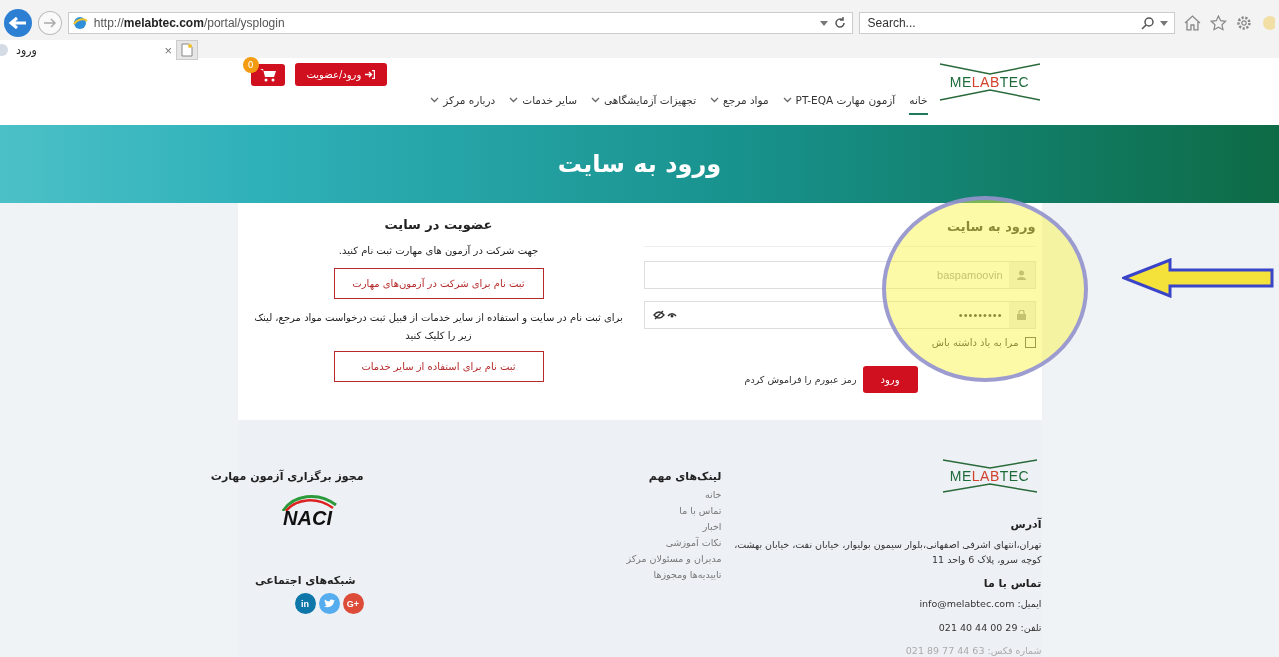 This screenshot has height=657, width=1279. What do you see at coordinates (305, 580) in the screenshot?
I see `social-heading: شبکه‌های اجتماعی` at bounding box center [305, 580].